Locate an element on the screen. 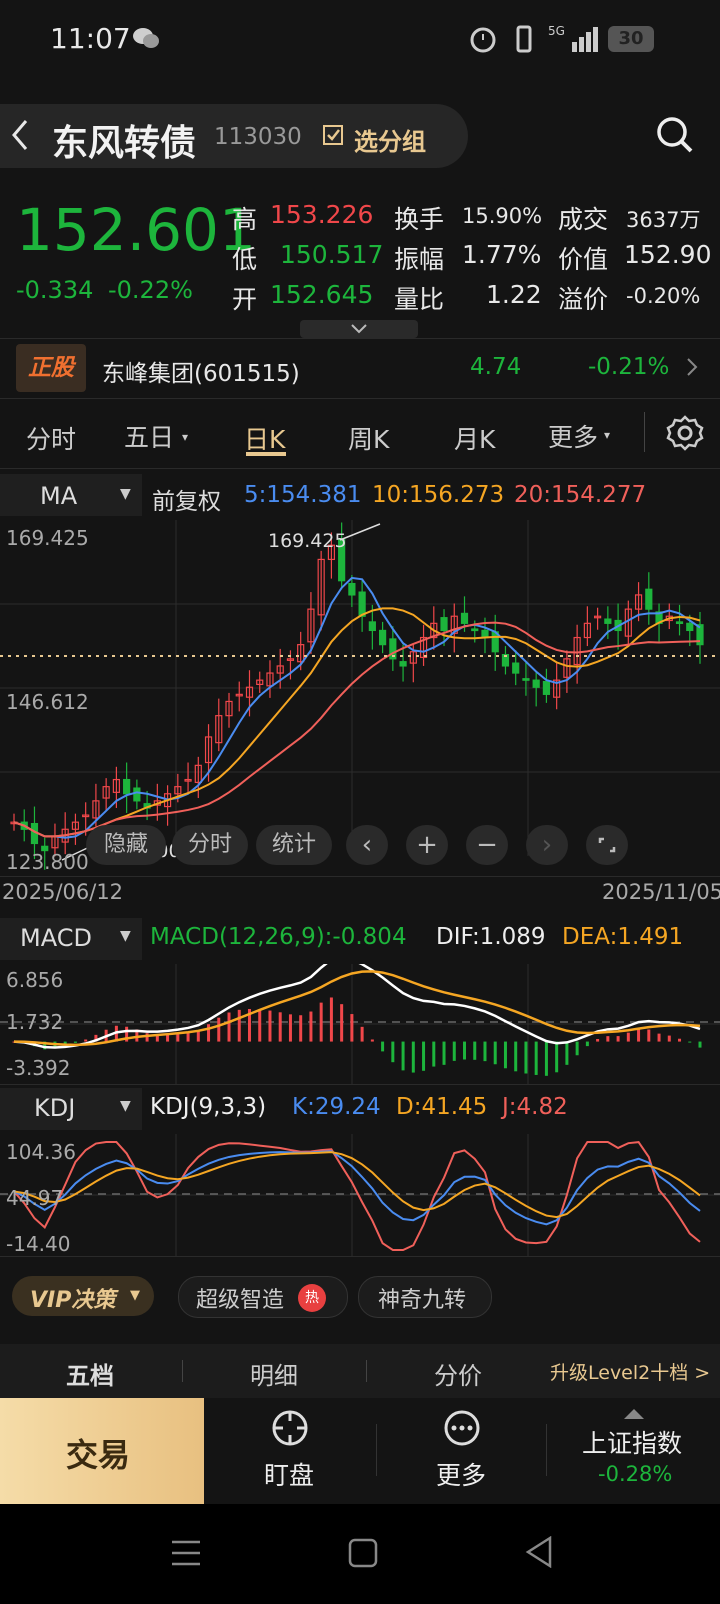 This screenshot has width=720, height=1604. low-label: 低 is located at coordinates (245, 259).